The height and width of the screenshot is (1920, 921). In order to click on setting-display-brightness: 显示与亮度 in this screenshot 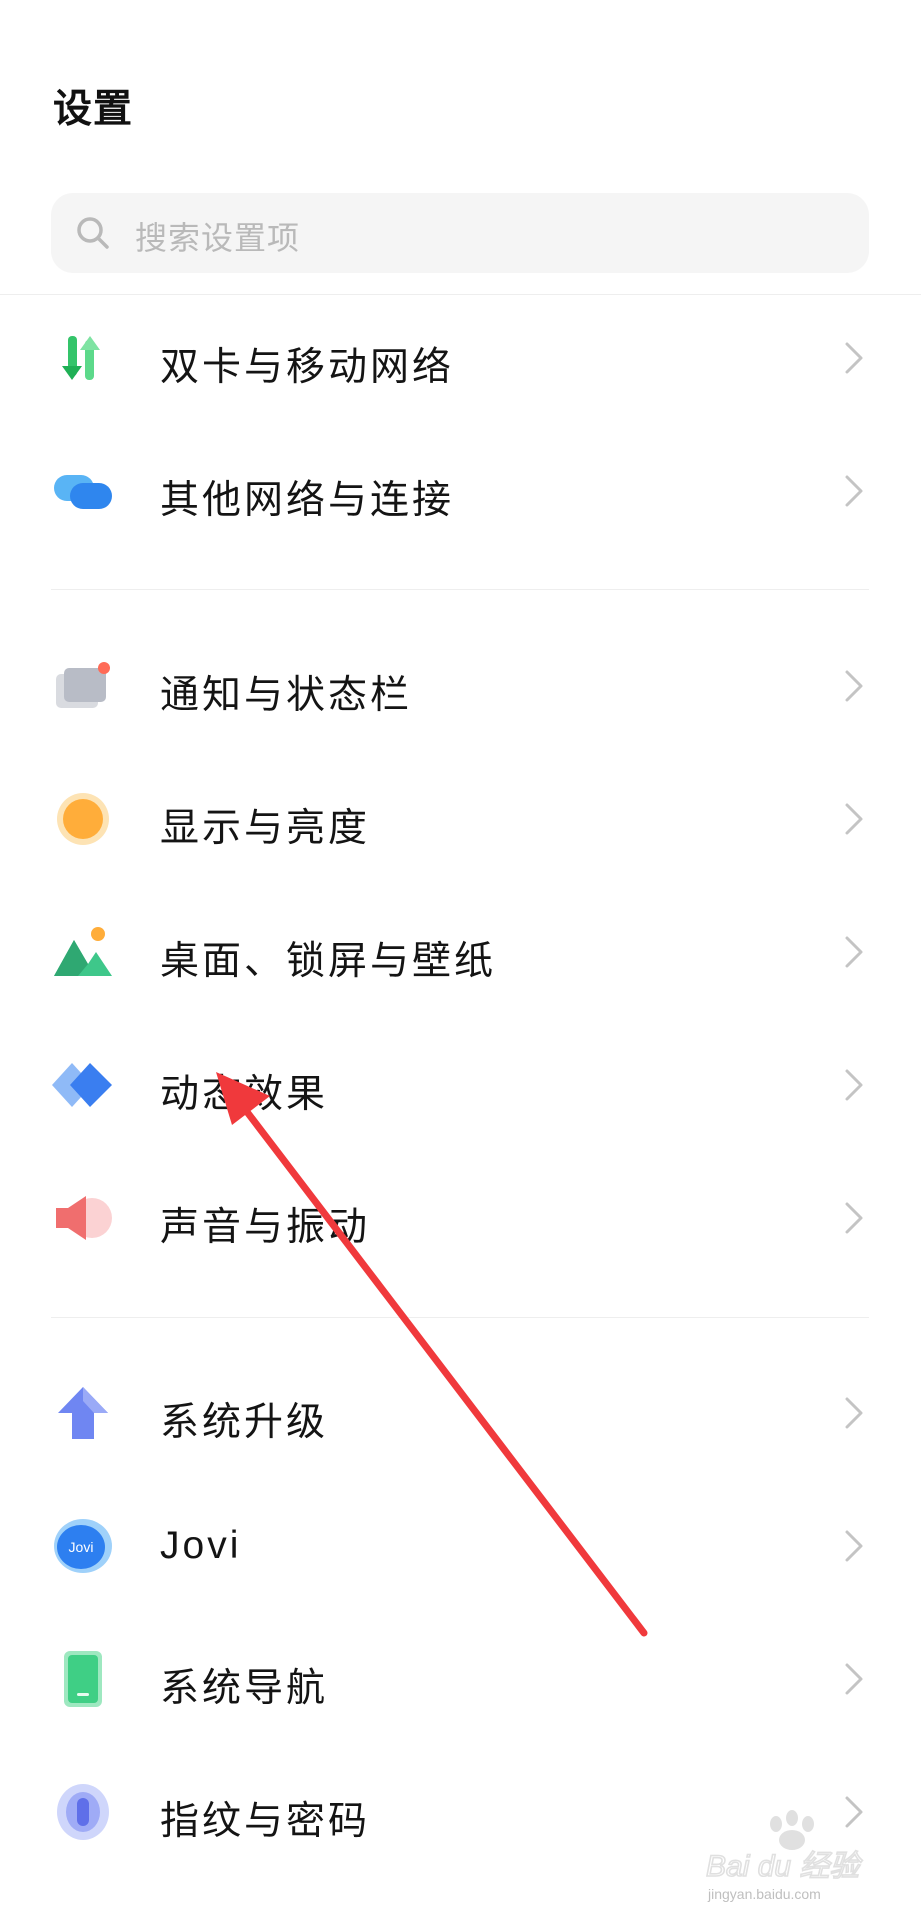, I will do `click(460, 819)`.